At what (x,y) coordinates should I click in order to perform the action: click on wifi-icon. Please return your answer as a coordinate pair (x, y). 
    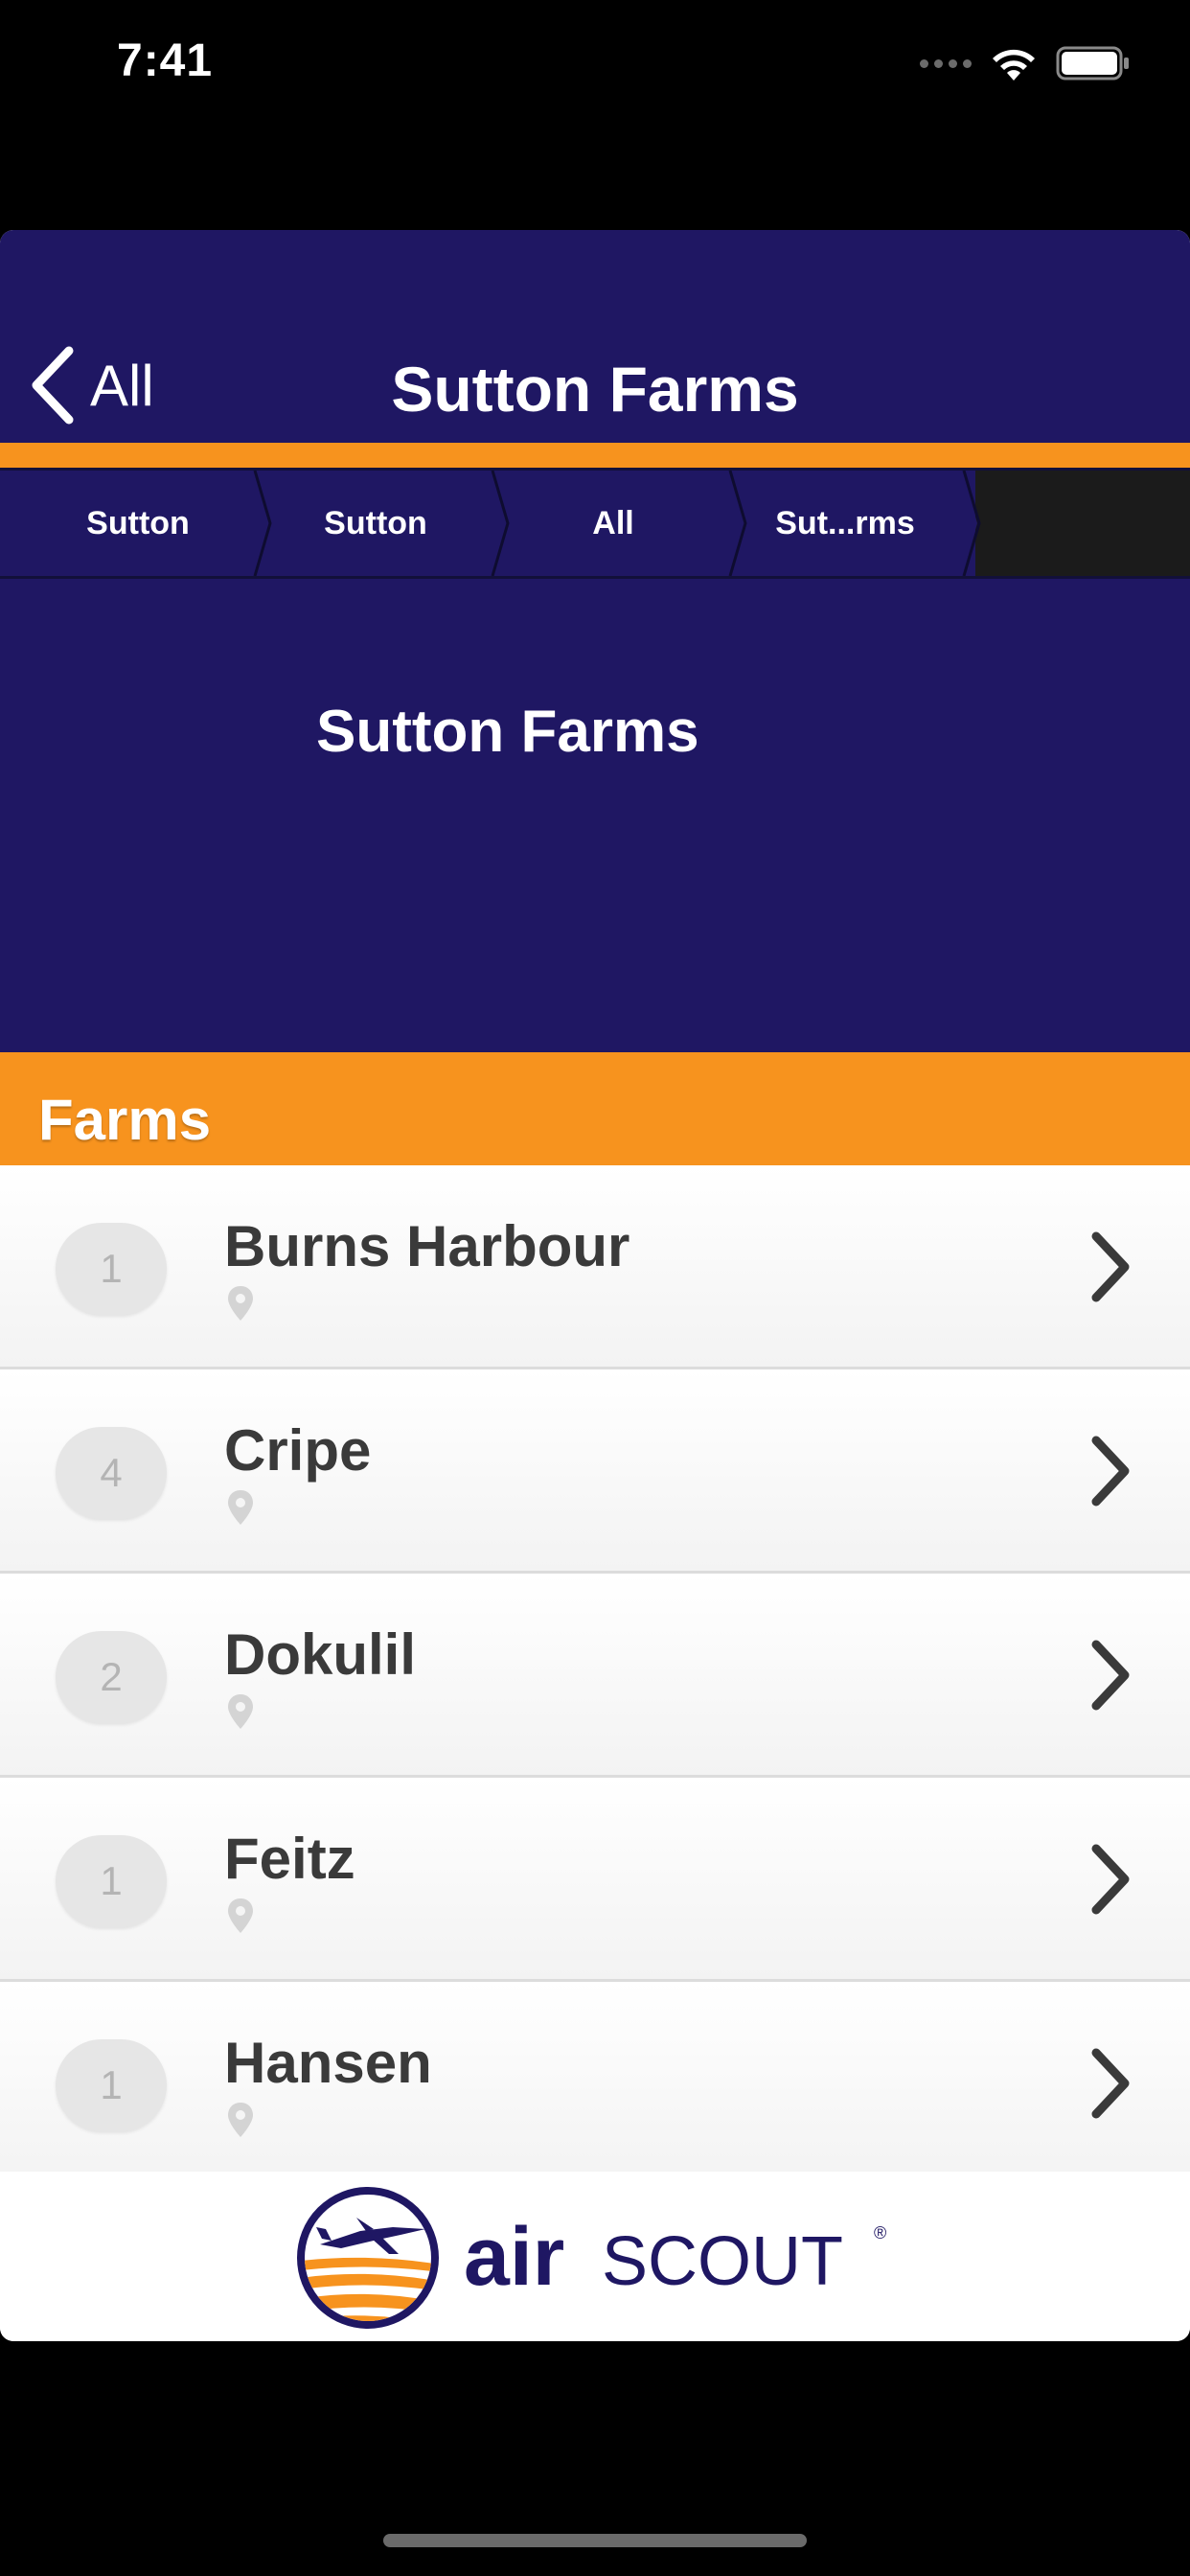
    Looking at the image, I should click on (1014, 63).